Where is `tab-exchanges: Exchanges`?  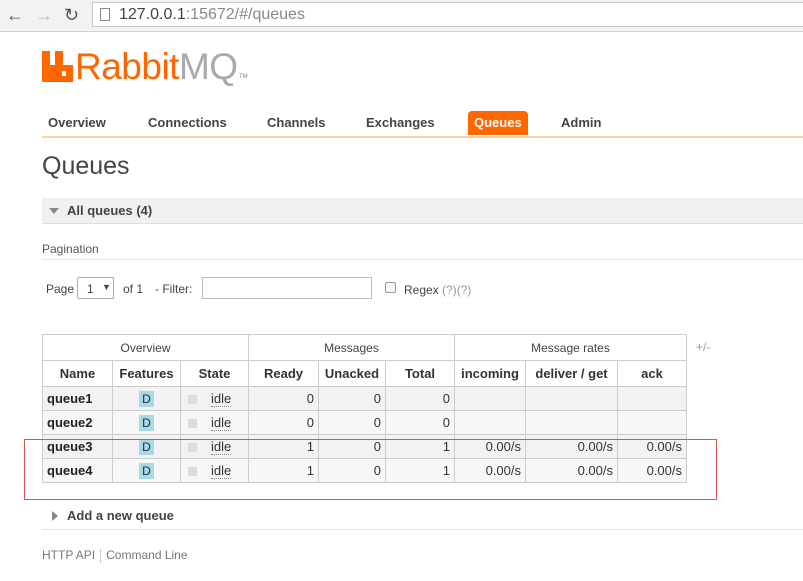 tab-exchanges: Exchanges is located at coordinates (400, 123).